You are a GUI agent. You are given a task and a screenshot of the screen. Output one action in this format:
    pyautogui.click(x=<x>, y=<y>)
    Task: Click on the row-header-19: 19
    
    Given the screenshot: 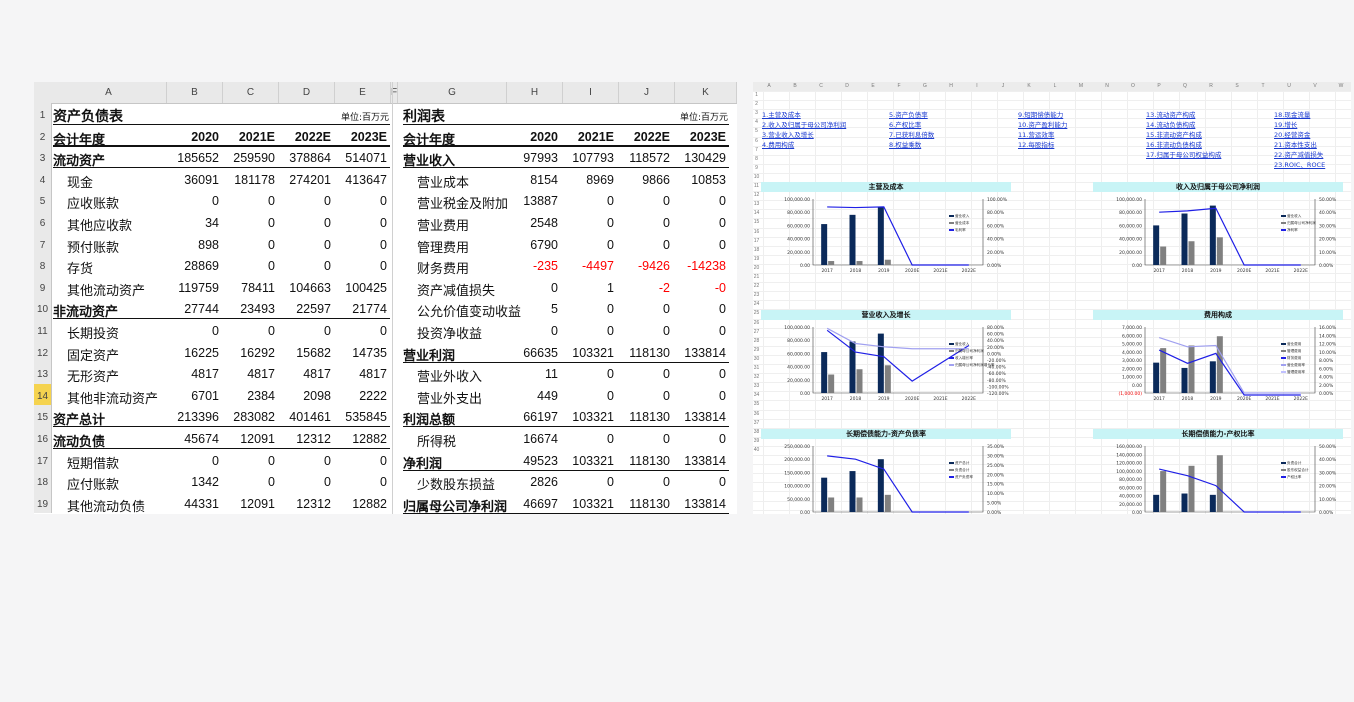 What is the action you would take?
    pyautogui.click(x=43, y=502)
    